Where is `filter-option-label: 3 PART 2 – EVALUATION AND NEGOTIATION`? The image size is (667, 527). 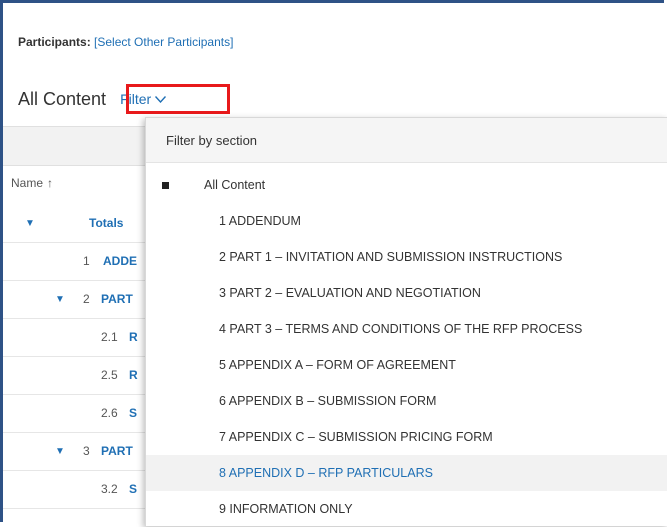 filter-option-label: 3 PART 2 – EVALUATION AND NEGOTIATION is located at coordinates (350, 293).